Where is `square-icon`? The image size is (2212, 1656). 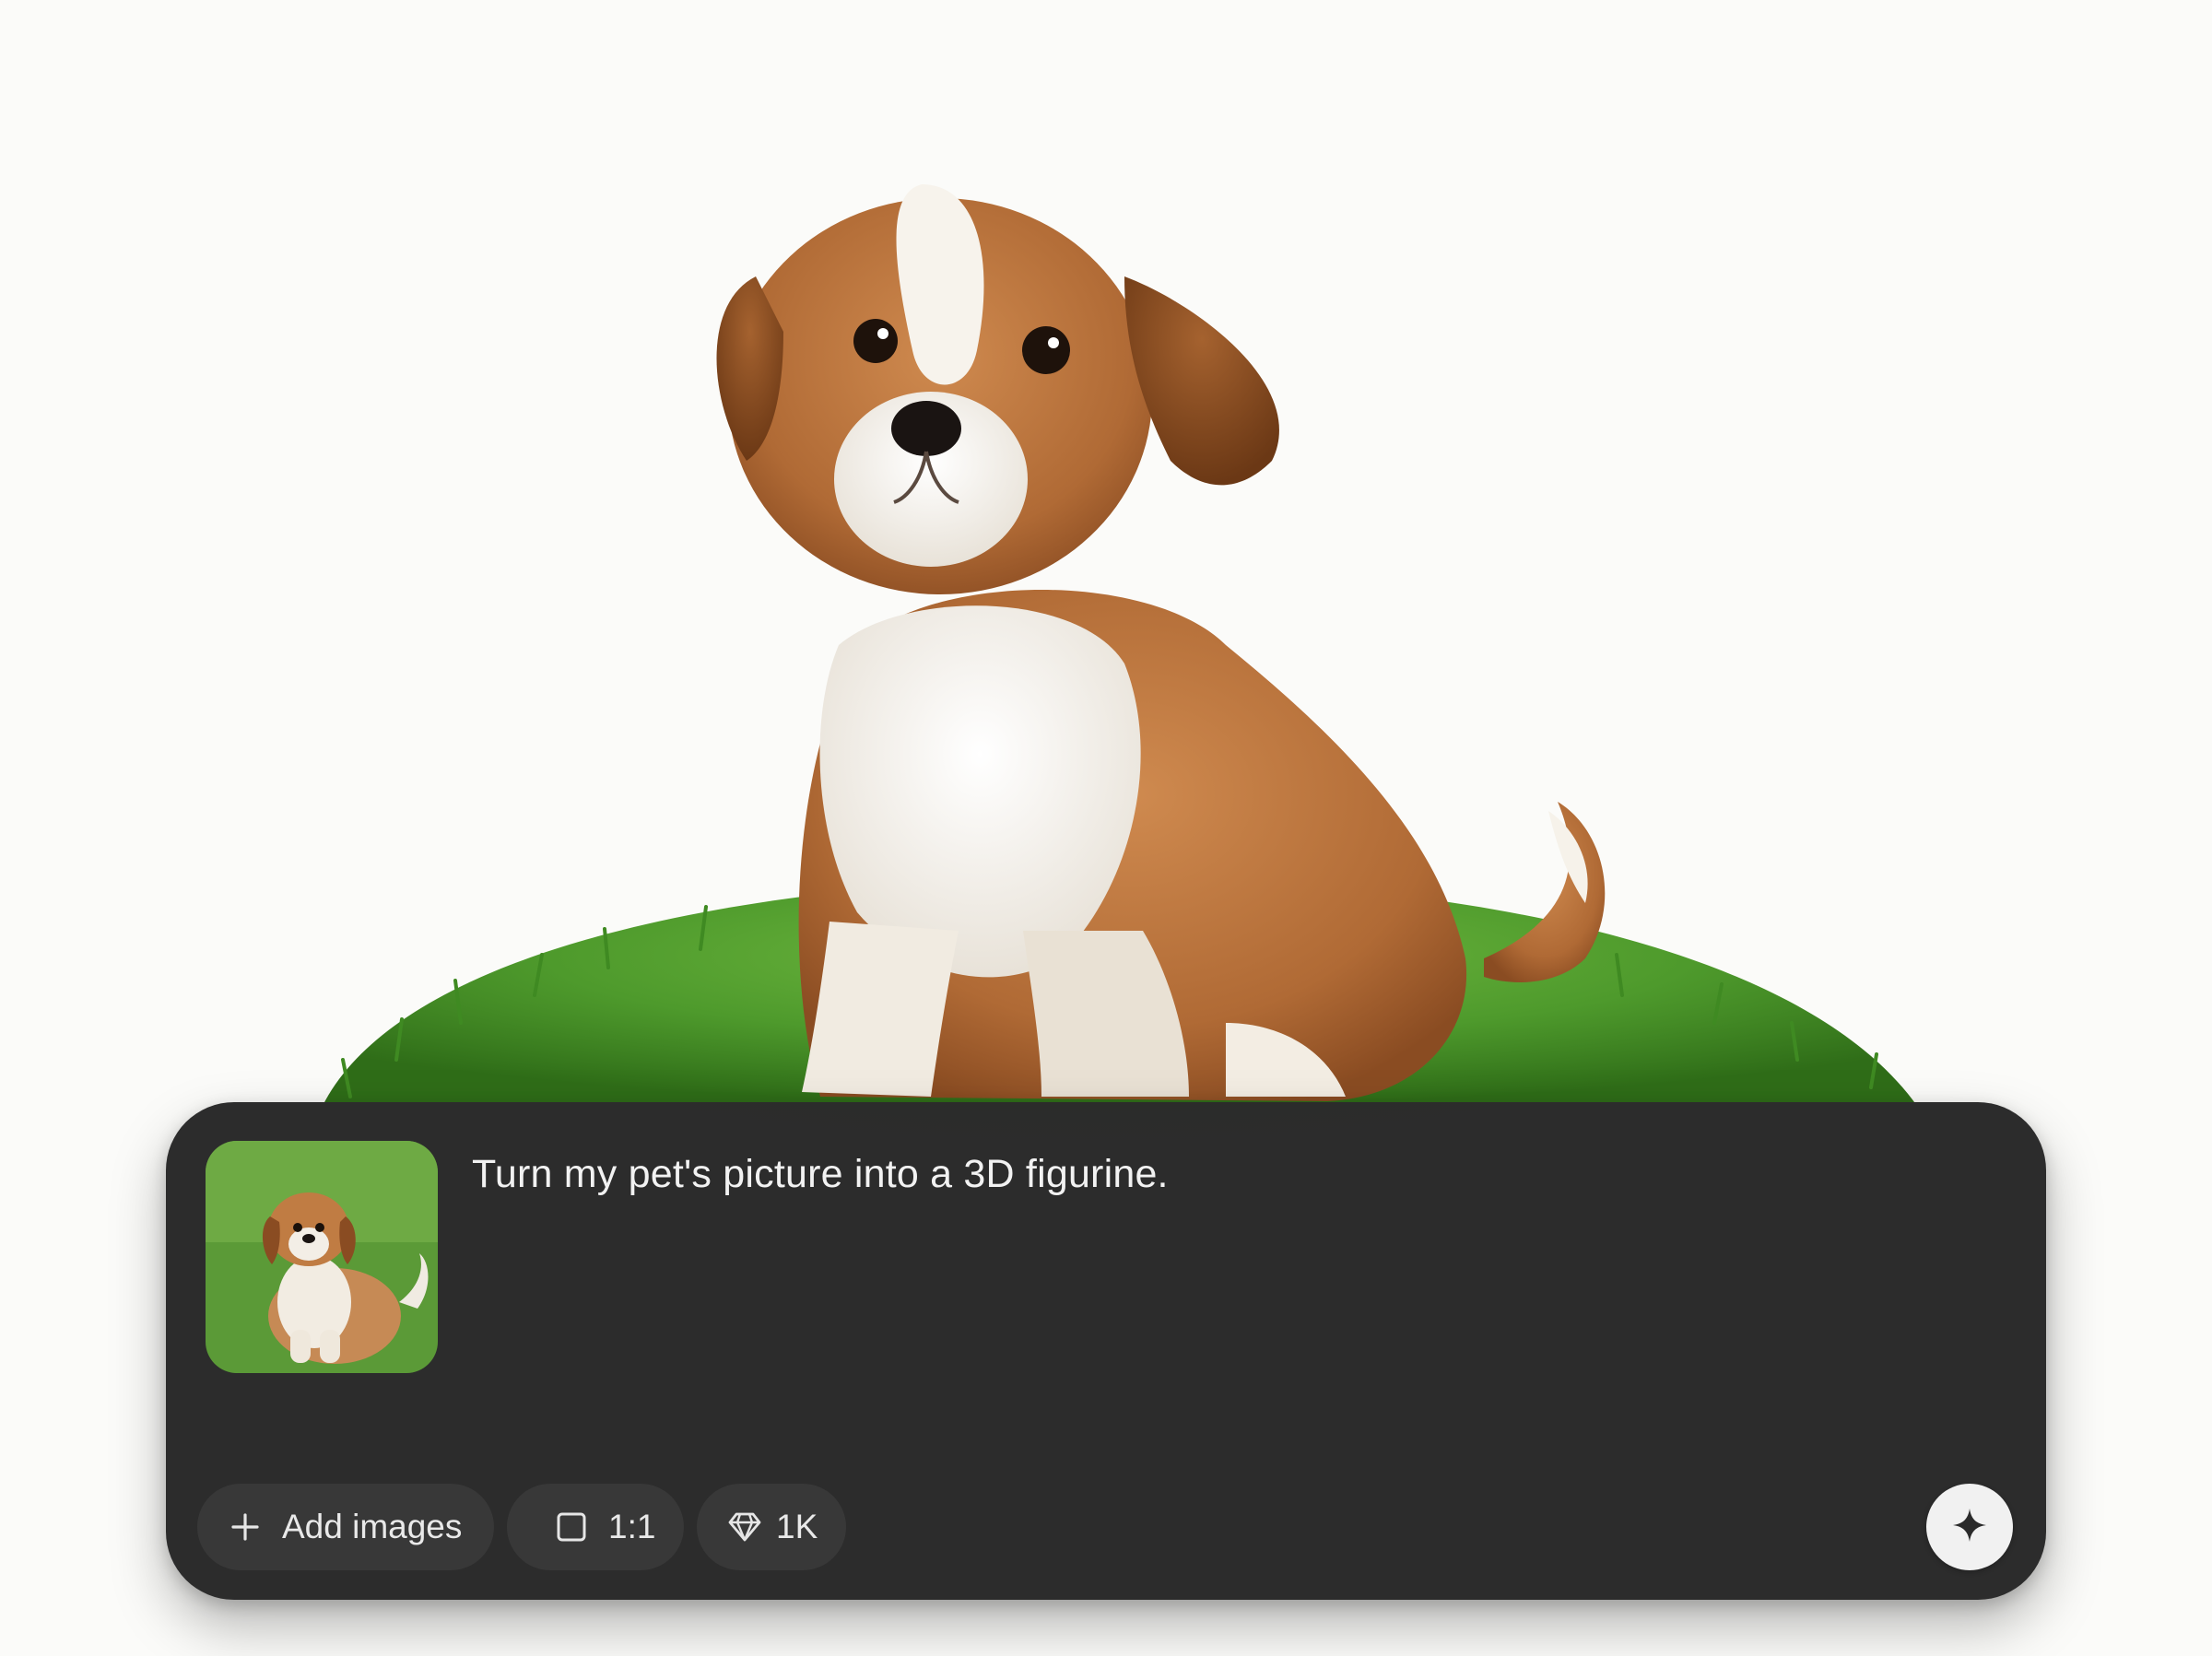
square-icon is located at coordinates (571, 1527).